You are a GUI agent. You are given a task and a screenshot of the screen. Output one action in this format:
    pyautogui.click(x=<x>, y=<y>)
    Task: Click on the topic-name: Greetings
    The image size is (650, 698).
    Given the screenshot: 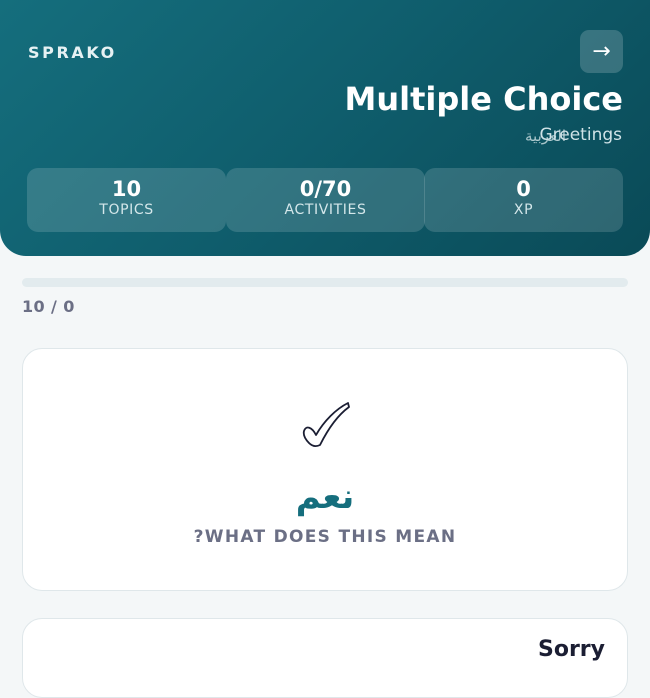 What is the action you would take?
    pyautogui.click(x=580, y=135)
    